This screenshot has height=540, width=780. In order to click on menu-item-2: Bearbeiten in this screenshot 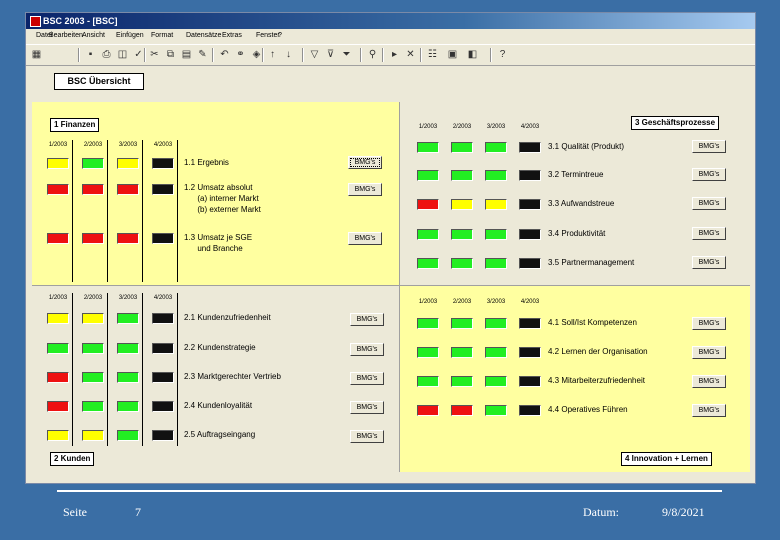, I will do `click(66, 36)`.